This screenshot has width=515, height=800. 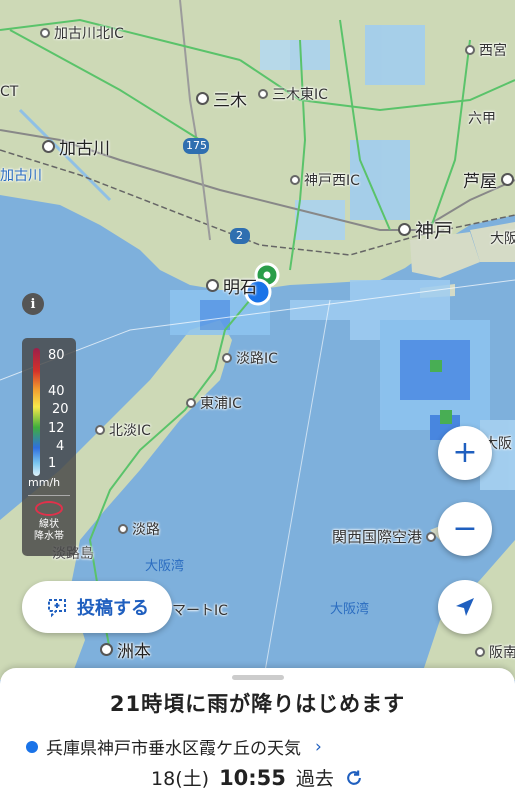 What do you see at coordinates (482, 119) in the screenshot?
I see `place-rokko: 六甲` at bounding box center [482, 119].